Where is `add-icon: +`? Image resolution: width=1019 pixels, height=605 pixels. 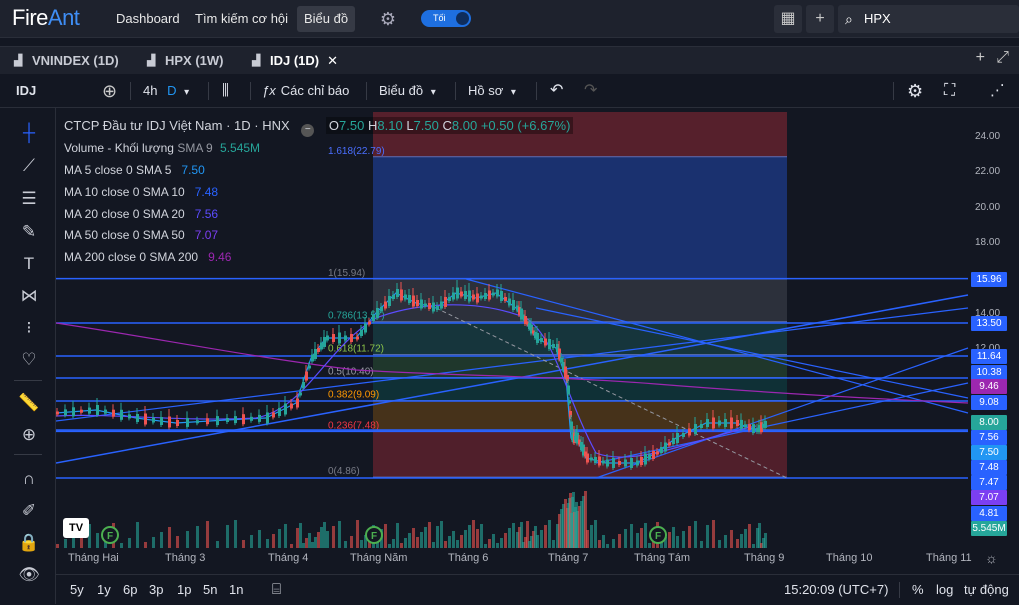 add-icon: + is located at coordinates (820, 19).